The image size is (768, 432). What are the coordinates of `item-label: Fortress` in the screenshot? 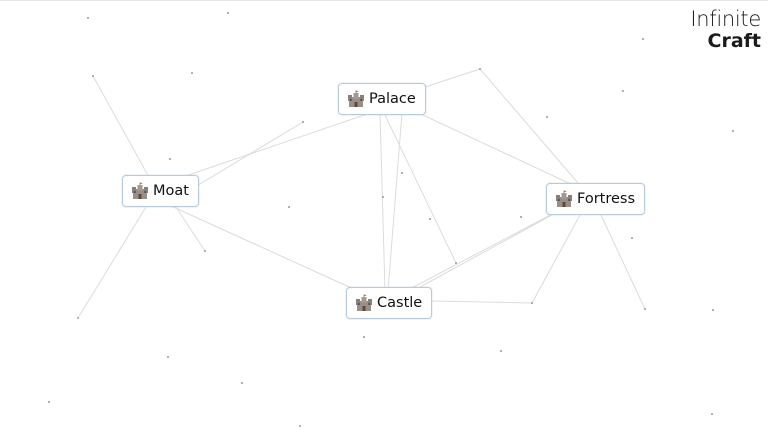 It's located at (606, 199).